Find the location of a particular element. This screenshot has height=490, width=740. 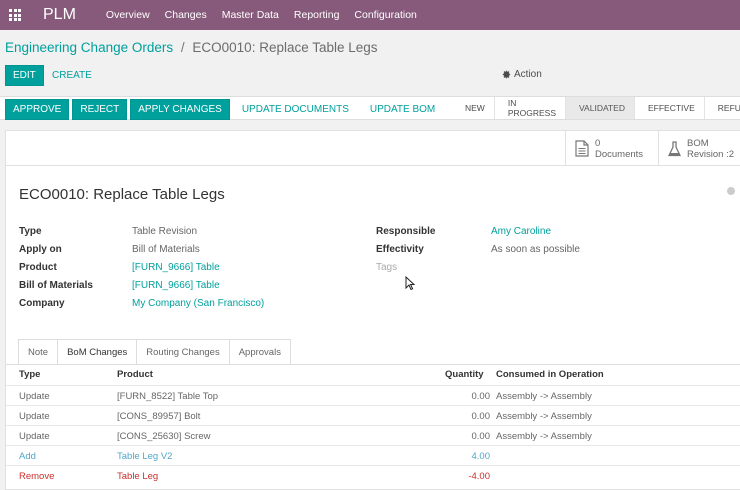

update-documents-button: UPDATE DOCUMENTS is located at coordinates (295, 109).